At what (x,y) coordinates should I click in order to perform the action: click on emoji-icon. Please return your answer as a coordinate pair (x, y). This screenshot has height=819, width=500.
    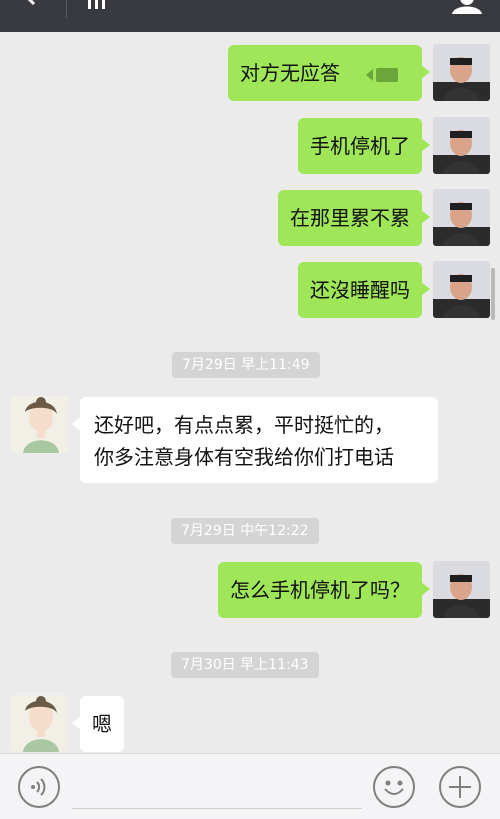
    Looking at the image, I should click on (394, 787).